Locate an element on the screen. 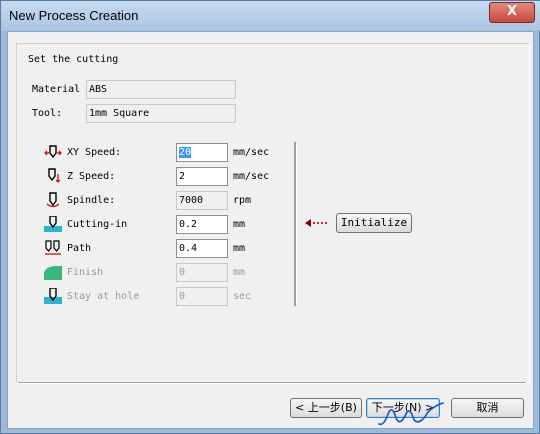 The height and width of the screenshot is (434, 540). stay-at-hole-label: Stay at hole is located at coordinates (103, 296).